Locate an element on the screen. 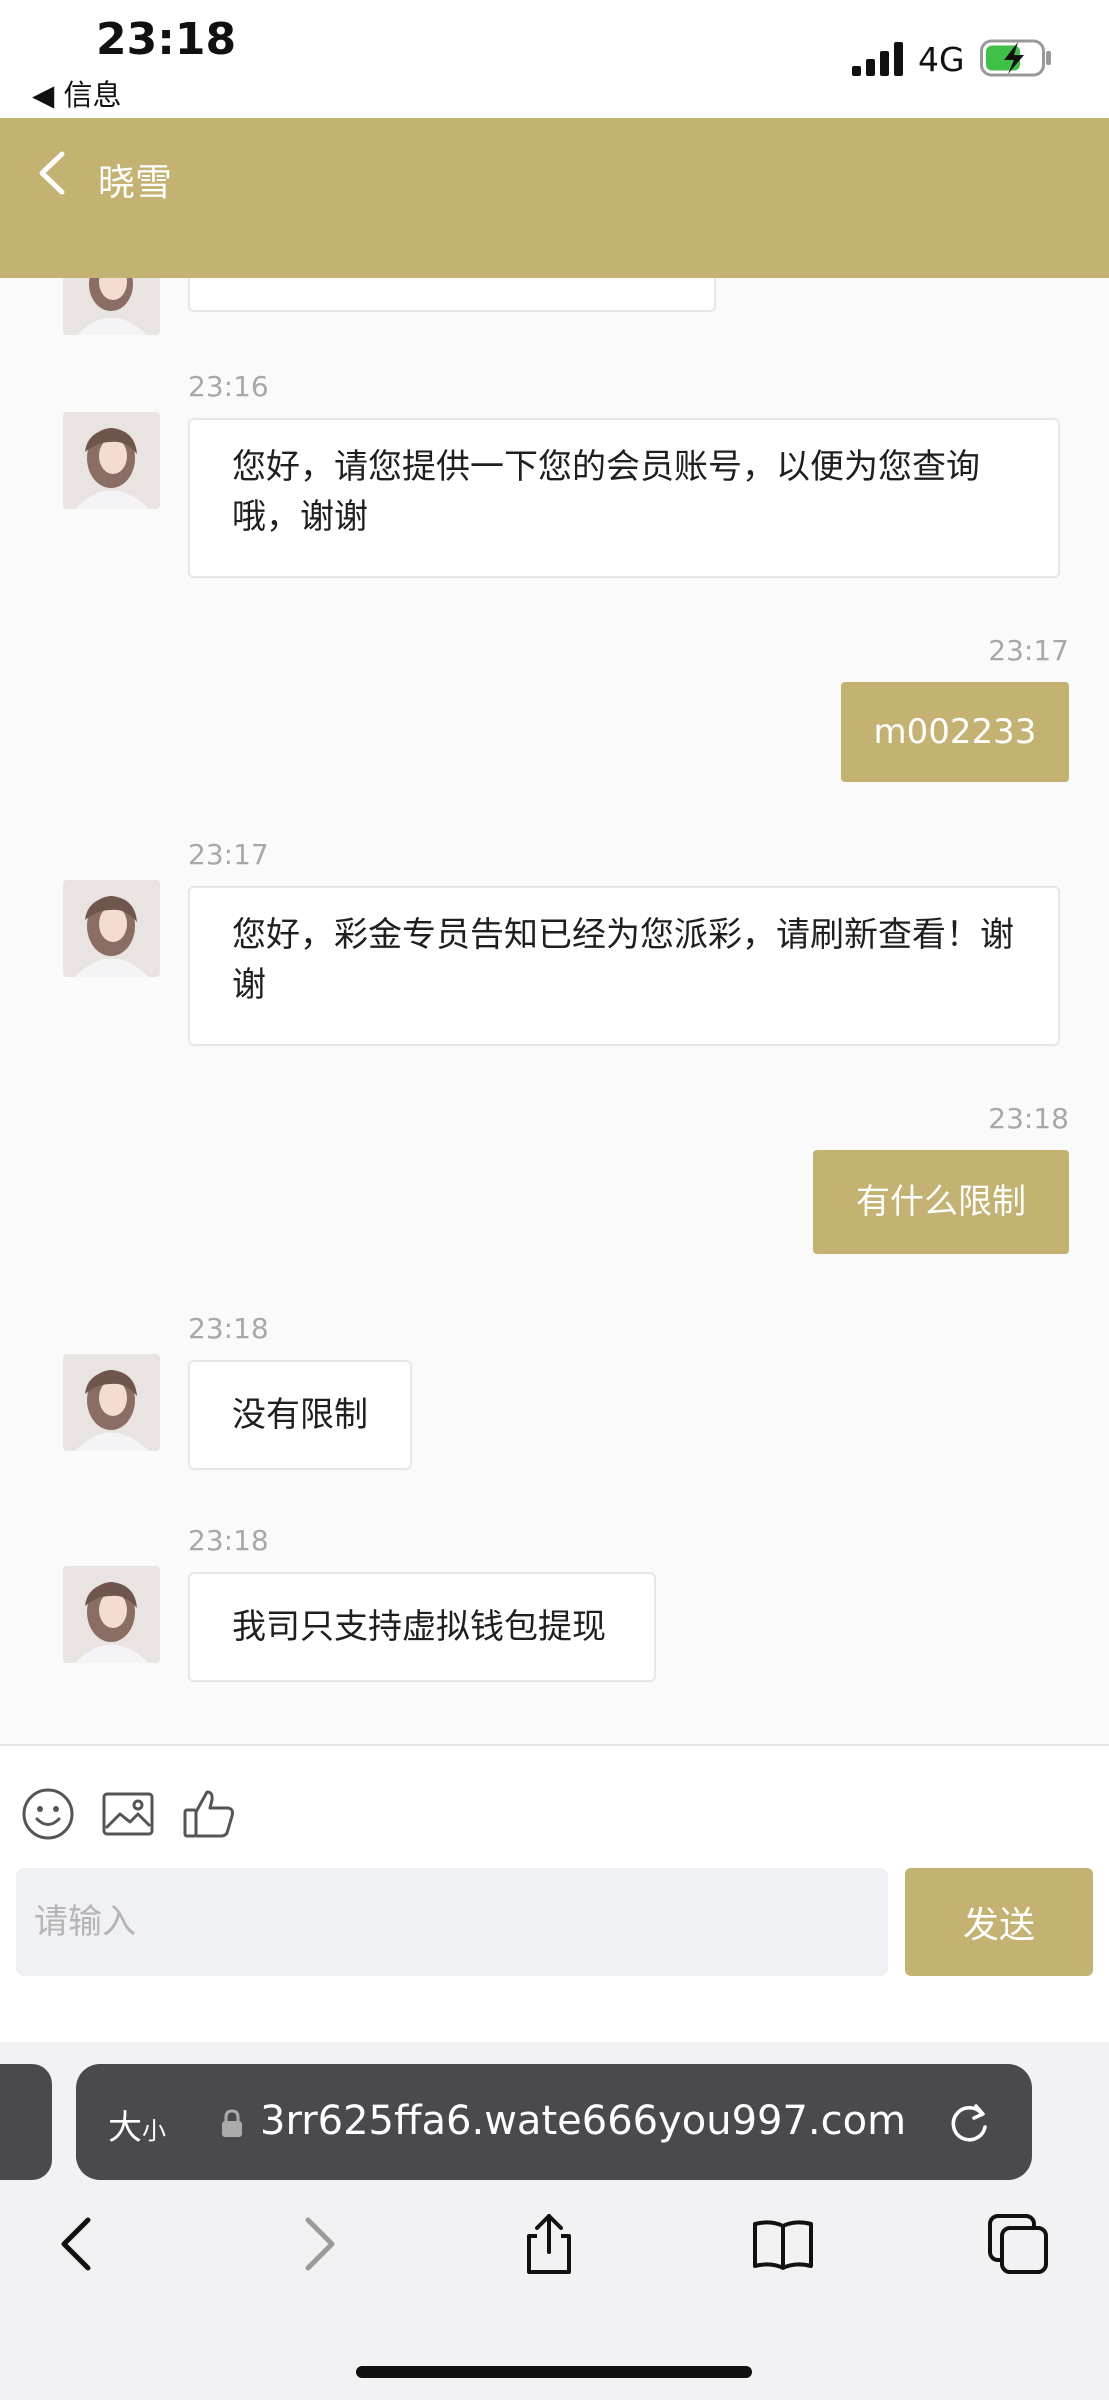 This screenshot has width=1109, height=2400. url-text: 3rr625ffa6.wate666you997.com is located at coordinates (627, 2121).